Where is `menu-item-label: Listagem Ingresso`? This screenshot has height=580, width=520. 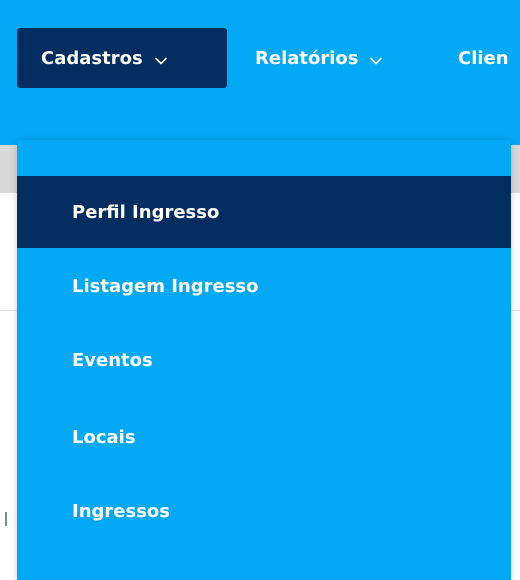
menu-item-label: Listagem Ingresso is located at coordinates (165, 286).